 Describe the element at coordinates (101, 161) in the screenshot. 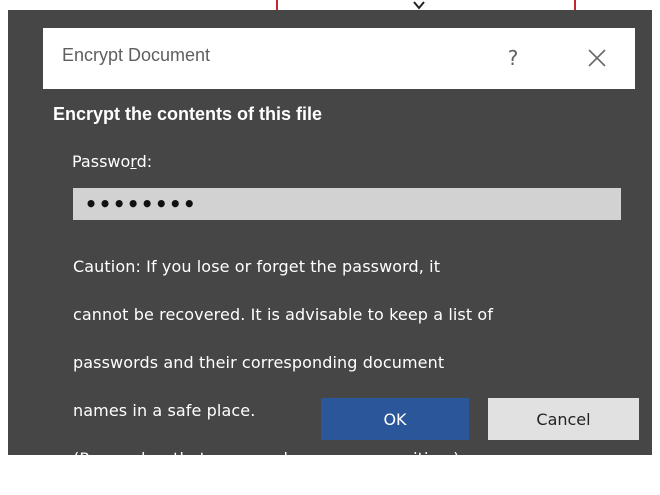

I see `password-label-prefix: Passwo` at that location.